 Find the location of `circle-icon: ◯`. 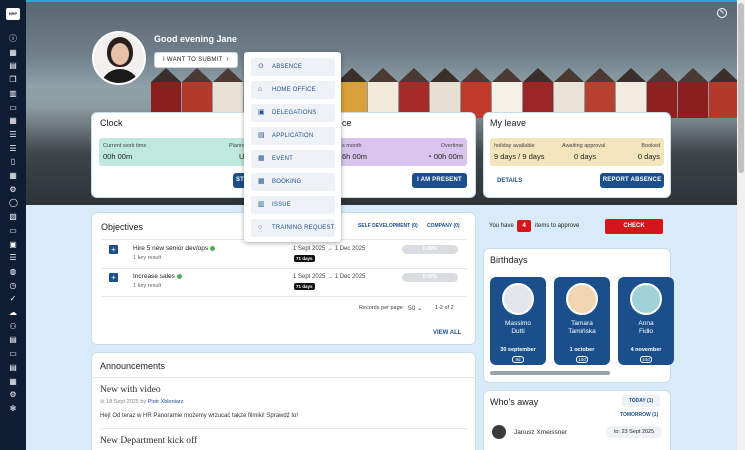

circle-icon: ◯ is located at coordinates (13, 203).